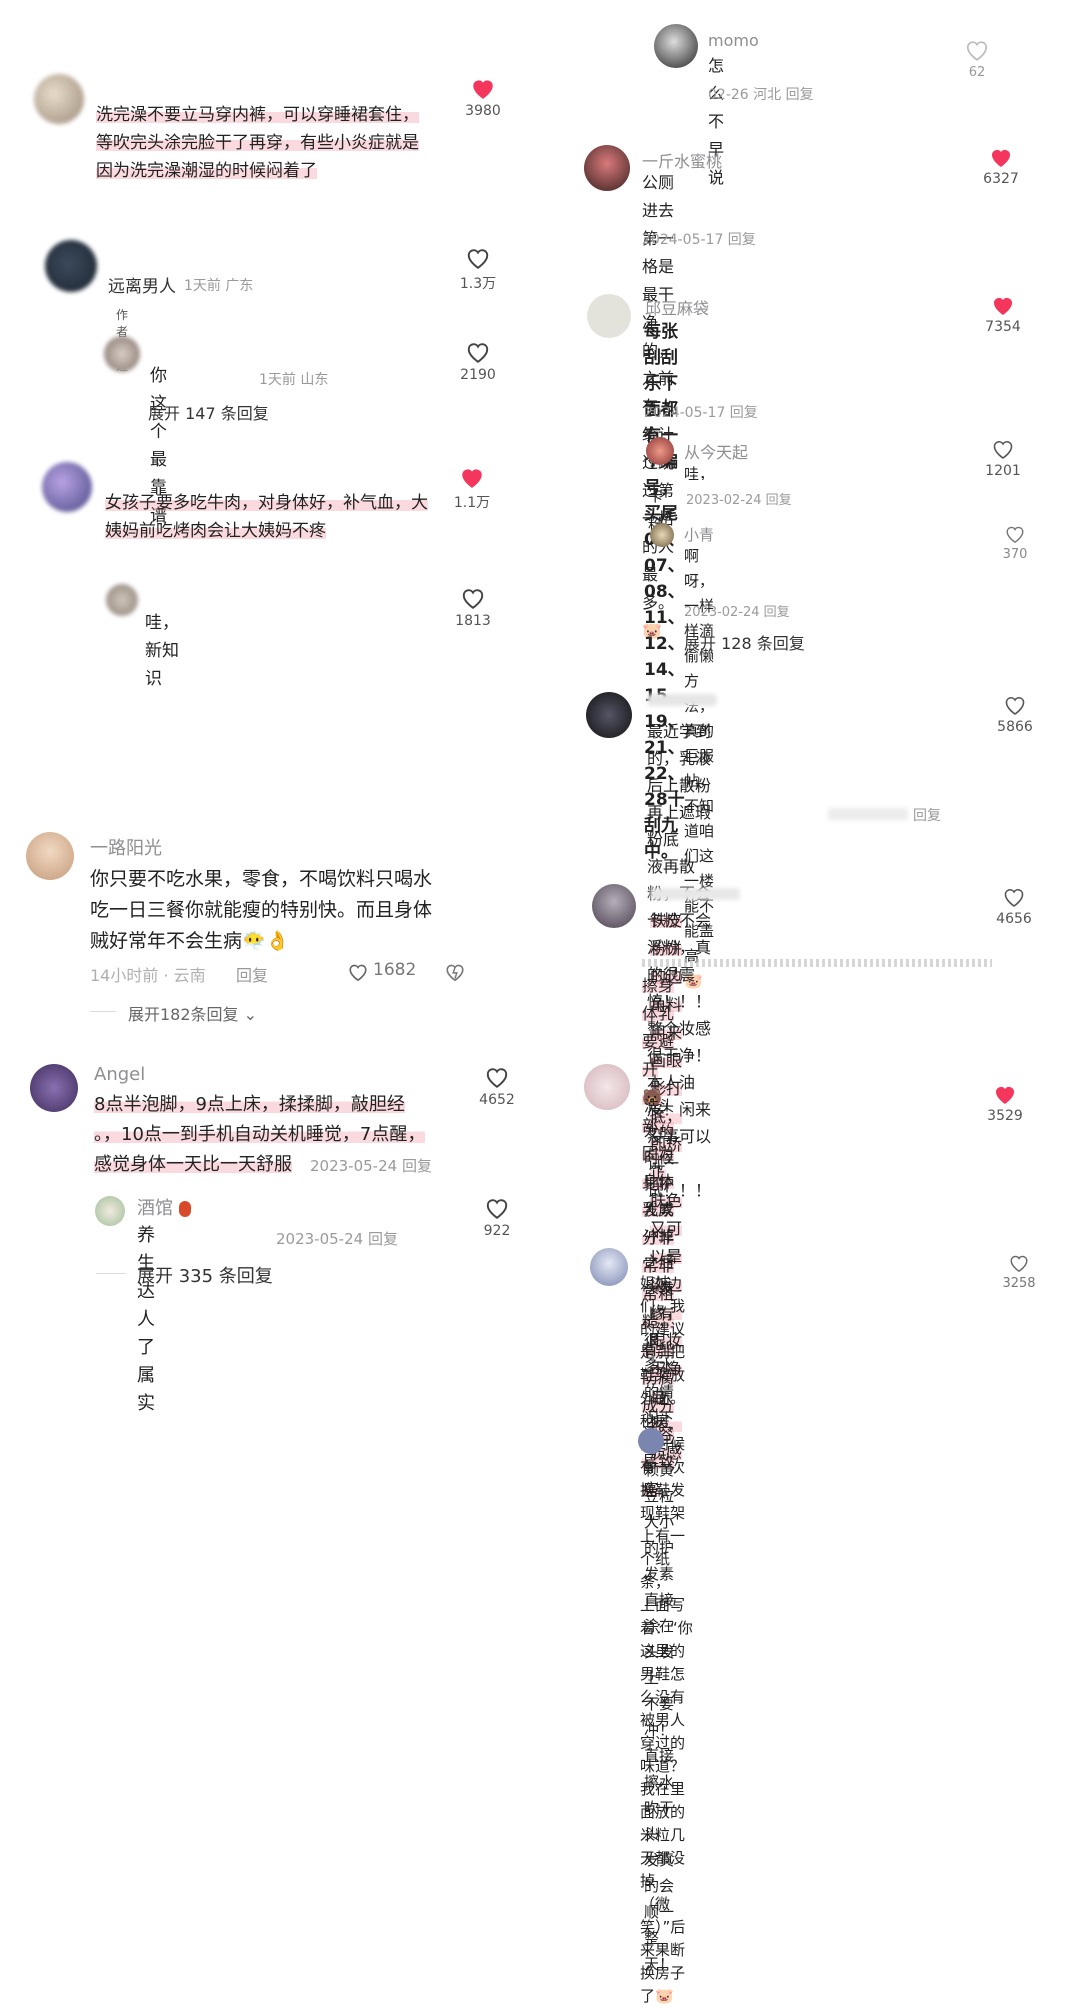  Describe the element at coordinates (395, 970) in the screenshot. I see `like-count: 1682` at that location.